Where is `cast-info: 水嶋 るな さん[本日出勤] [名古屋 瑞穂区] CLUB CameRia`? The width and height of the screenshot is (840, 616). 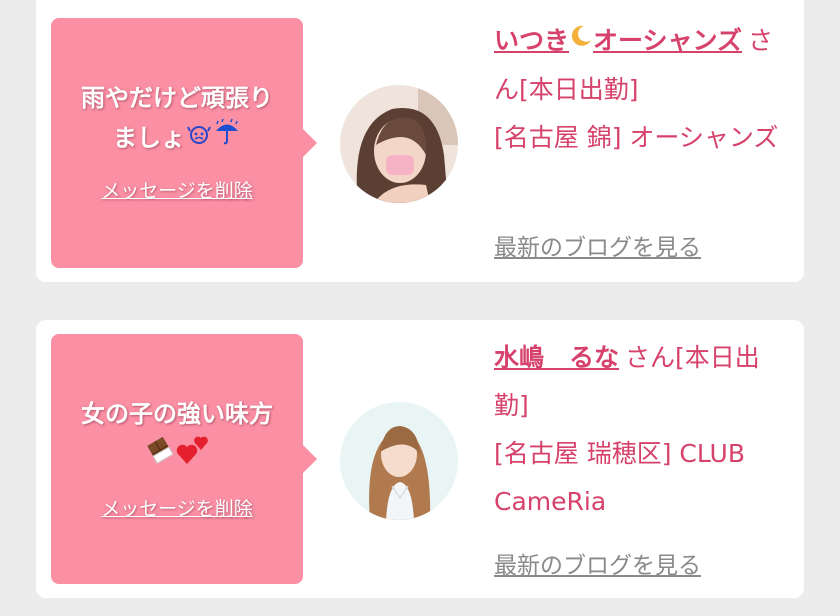 cast-info: 水嶋 るな さん[本日出勤] [名古屋 瑞穂区] CLUB CameRia is located at coordinates (644, 430).